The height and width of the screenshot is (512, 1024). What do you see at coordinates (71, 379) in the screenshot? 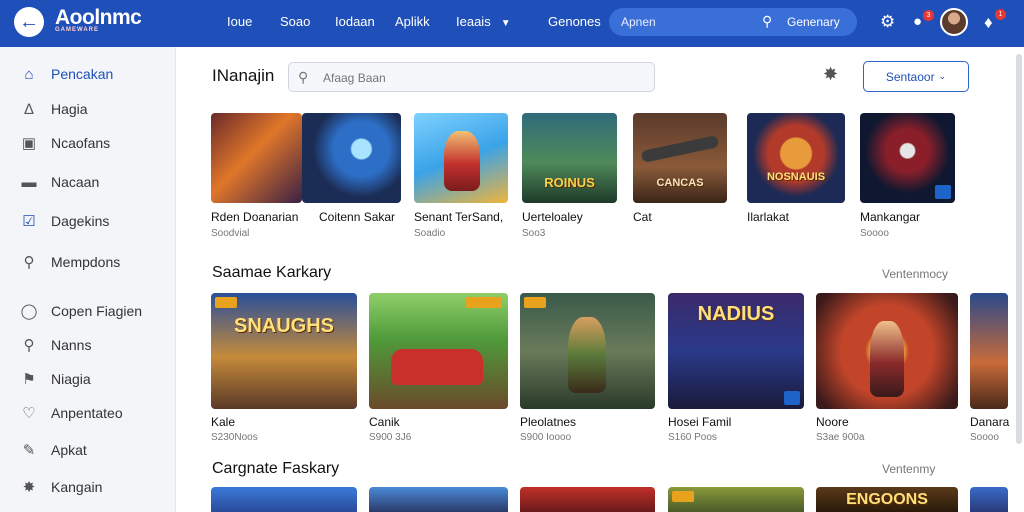
I see `sidebar-item-label: Niagia` at bounding box center [71, 379].